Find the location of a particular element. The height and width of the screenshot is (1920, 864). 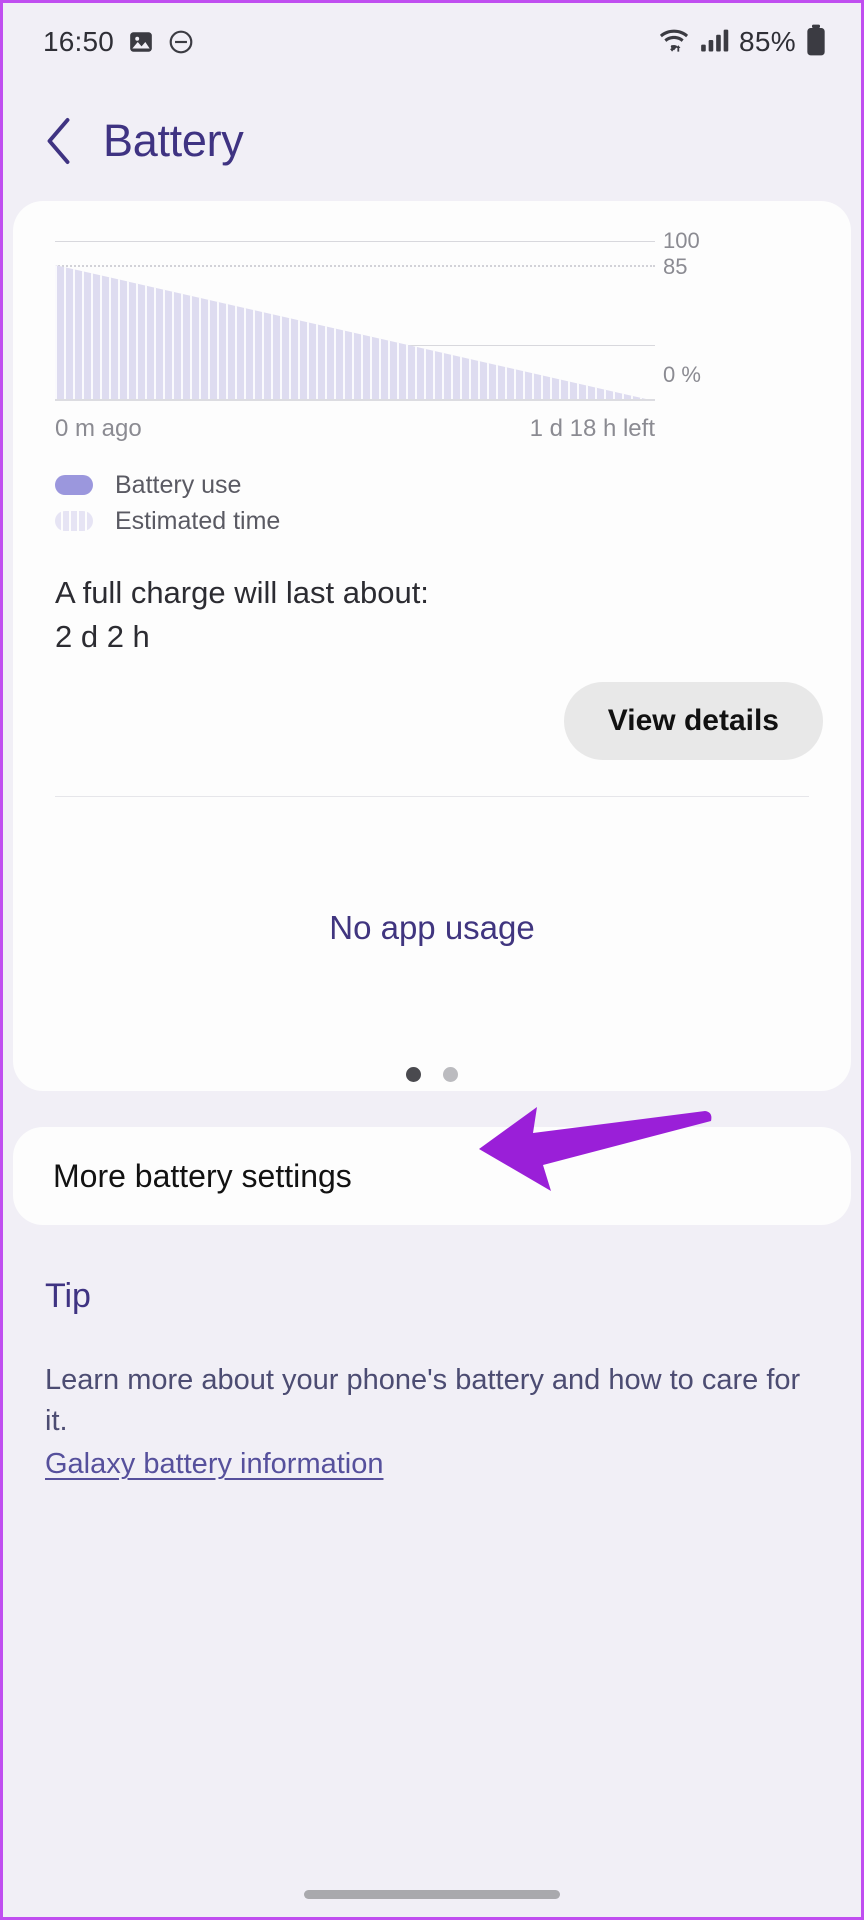

title-bar: Battery is located at coordinates (432, 141).